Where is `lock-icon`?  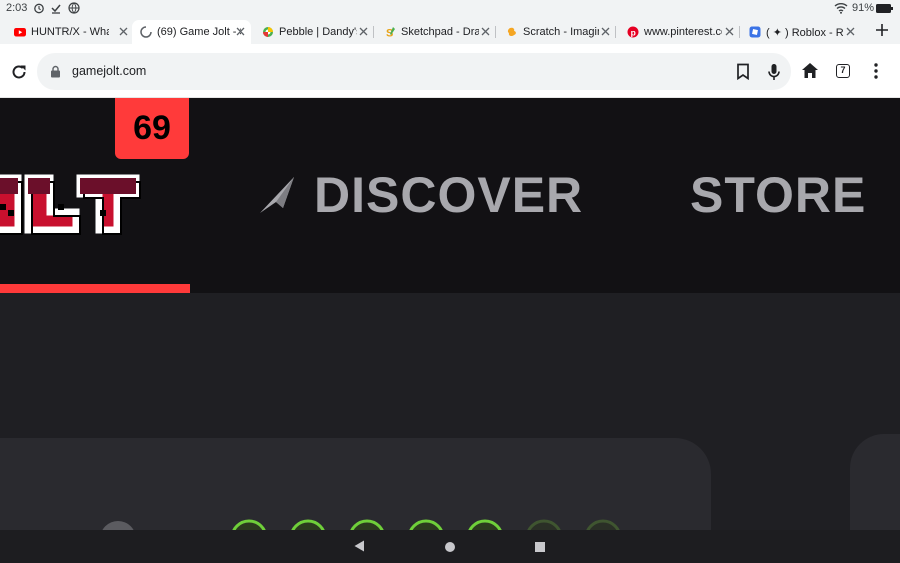 lock-icon is located at coordinates (55, 71).